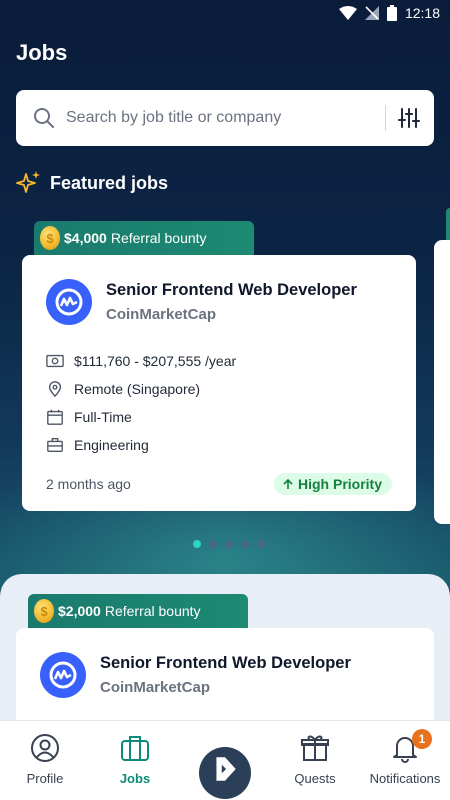 This screenshot has width=450, height=800. Describe the element at coordinates (137, 389) in the screenshot. I see `job-location: Remote (Singapore)` at that location.